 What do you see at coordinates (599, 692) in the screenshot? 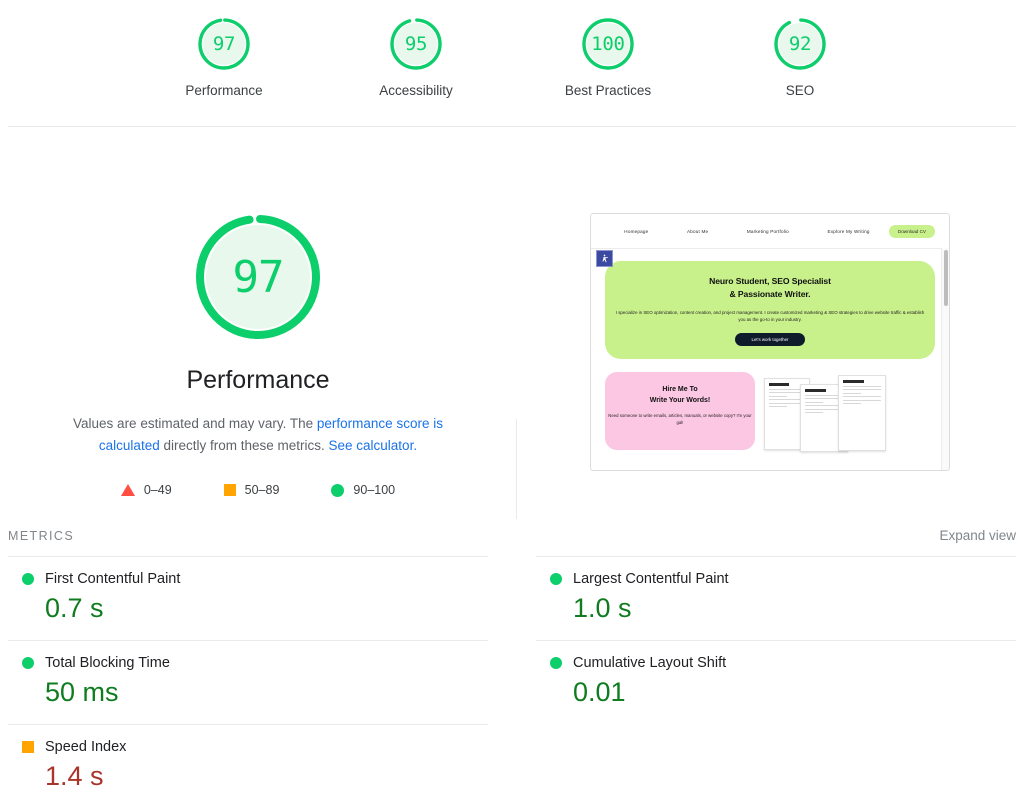
I see `metric-value: 0.01` at bounding box center [599, 692].